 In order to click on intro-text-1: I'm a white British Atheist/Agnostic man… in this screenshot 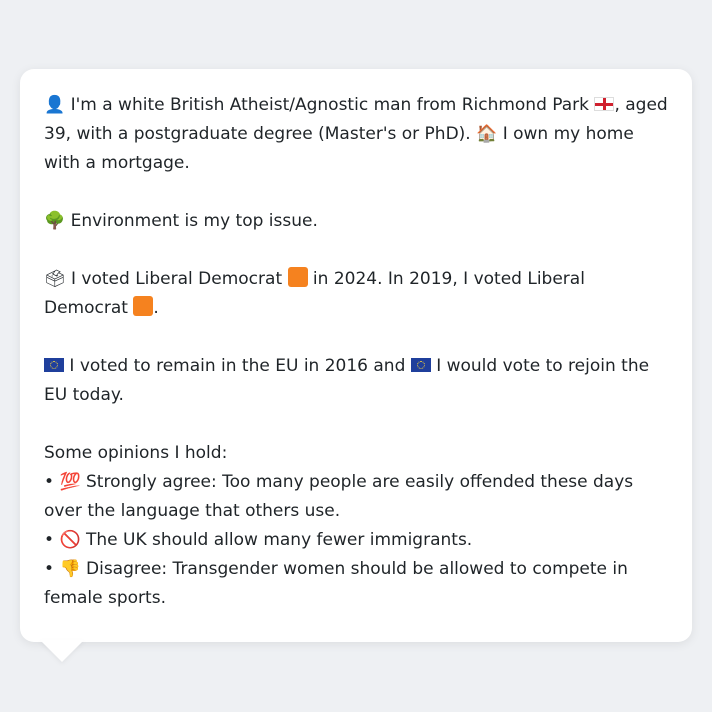, I will do `click(330, 105)`.